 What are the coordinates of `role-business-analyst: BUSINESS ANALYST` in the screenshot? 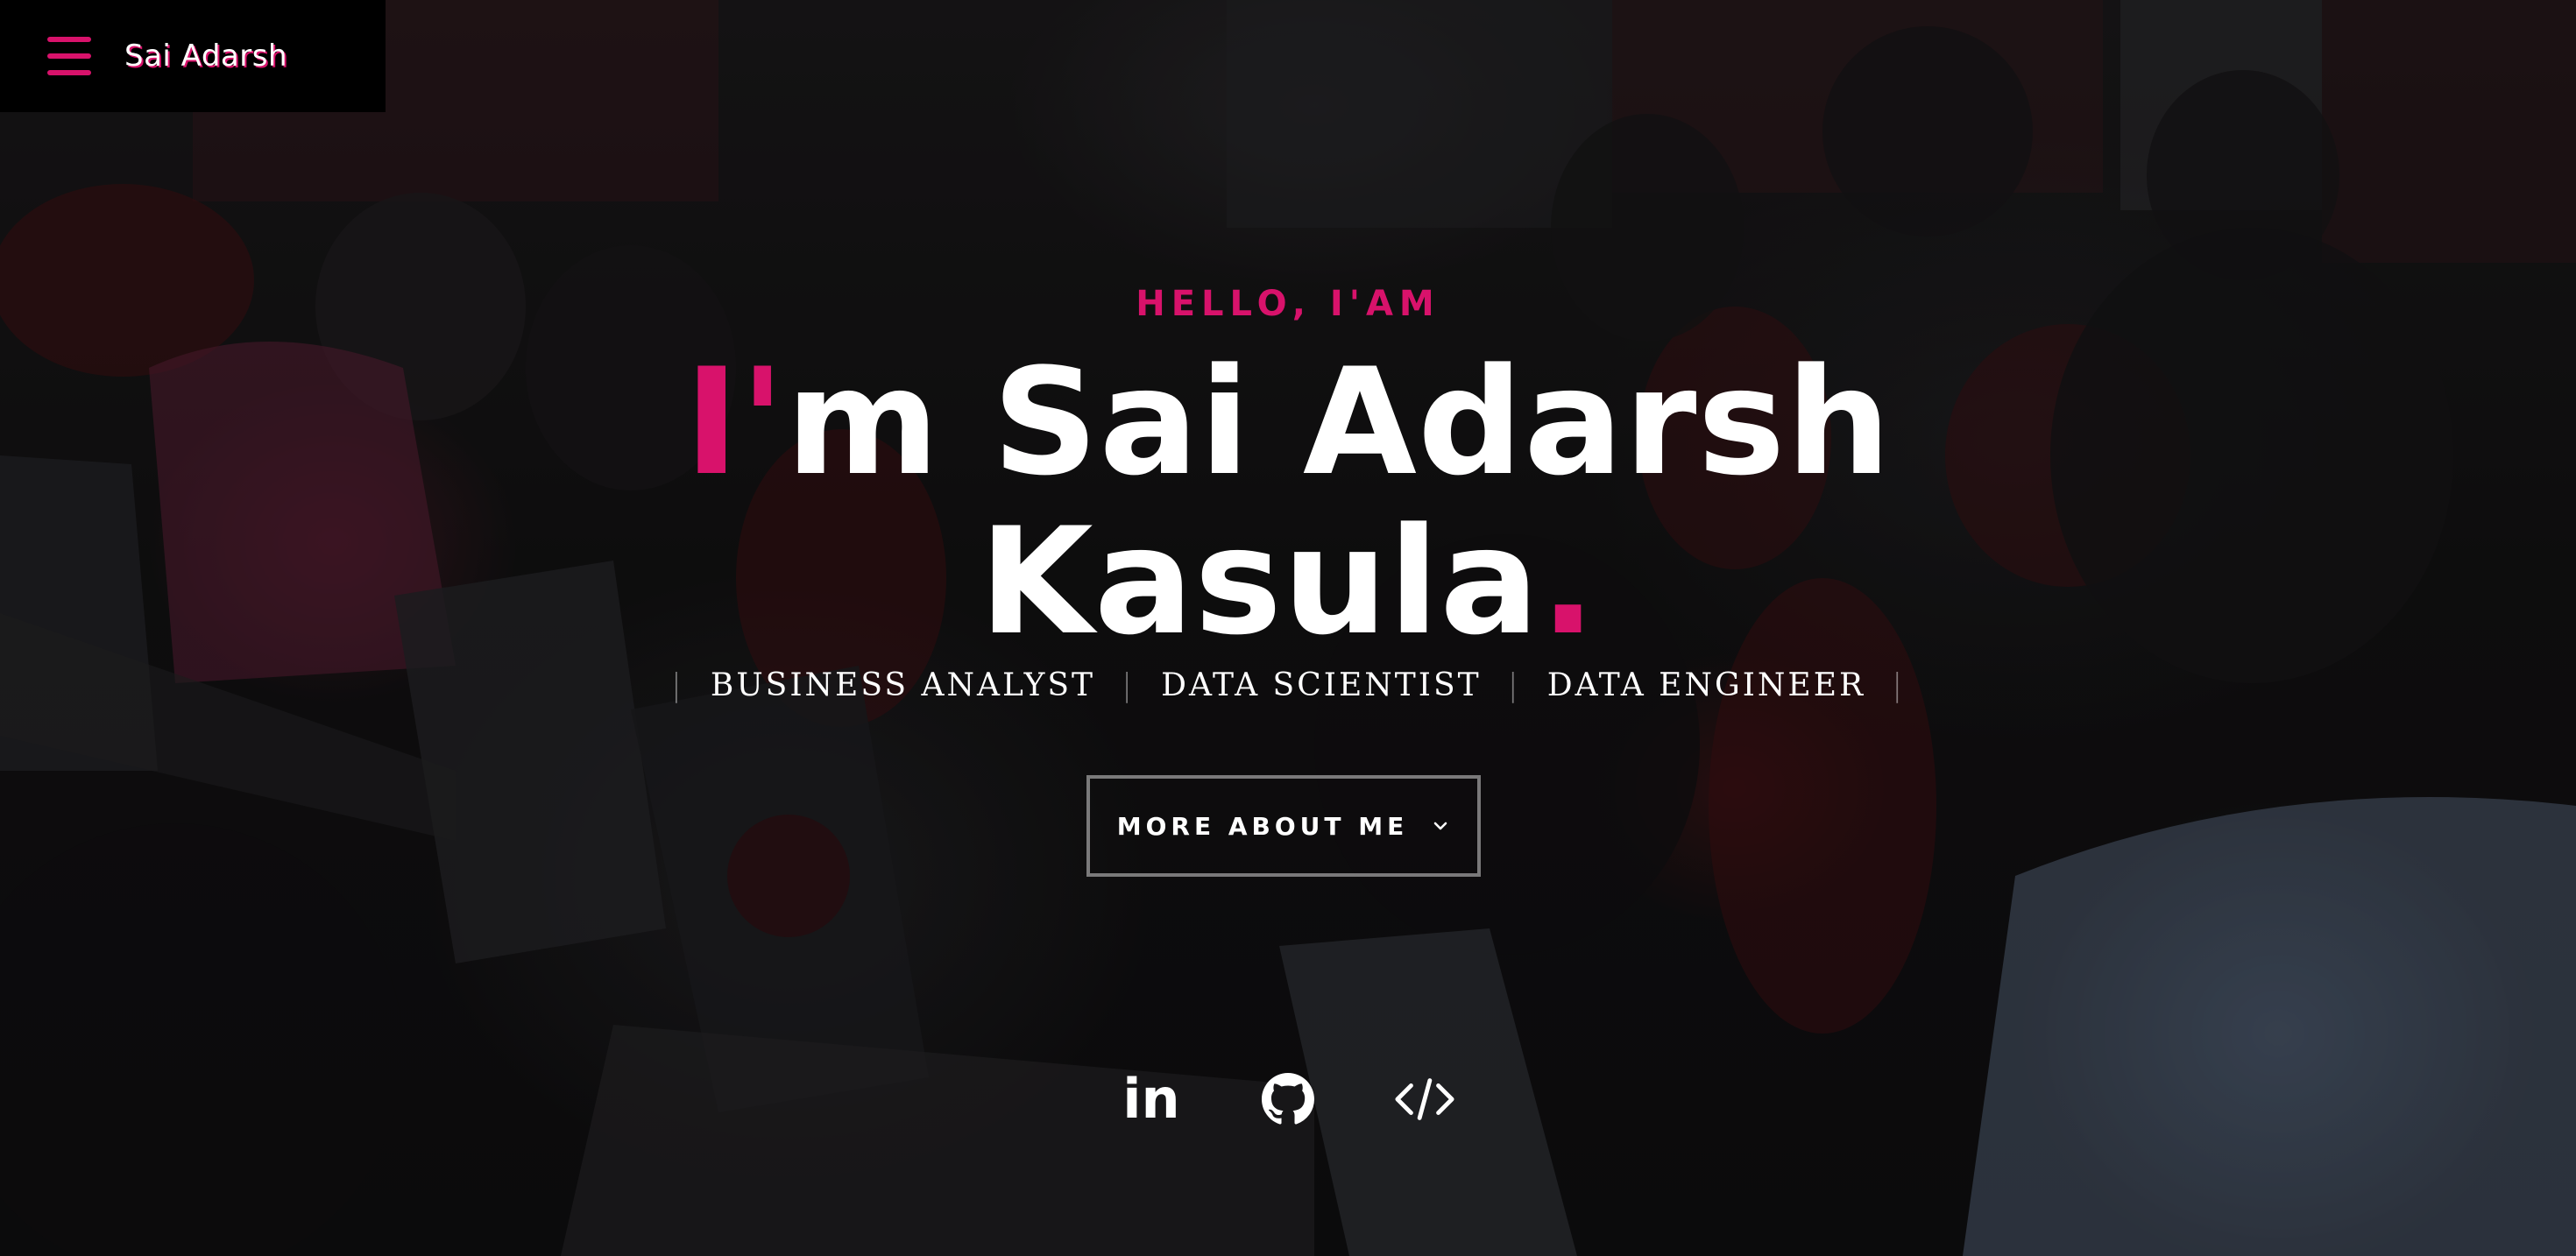 It's located at (903, 685).